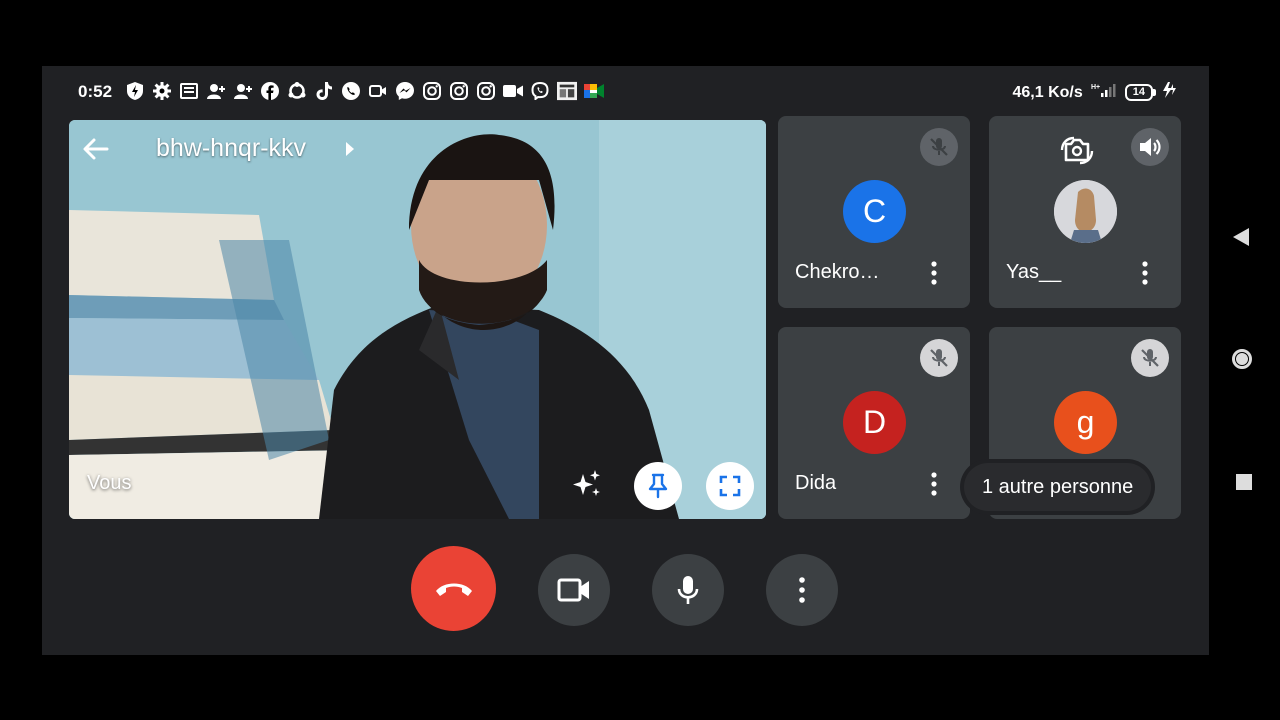 The height and width of the screenshot is (720, 1280). I want to click on signal-icon: H+, so click(1104, 92).